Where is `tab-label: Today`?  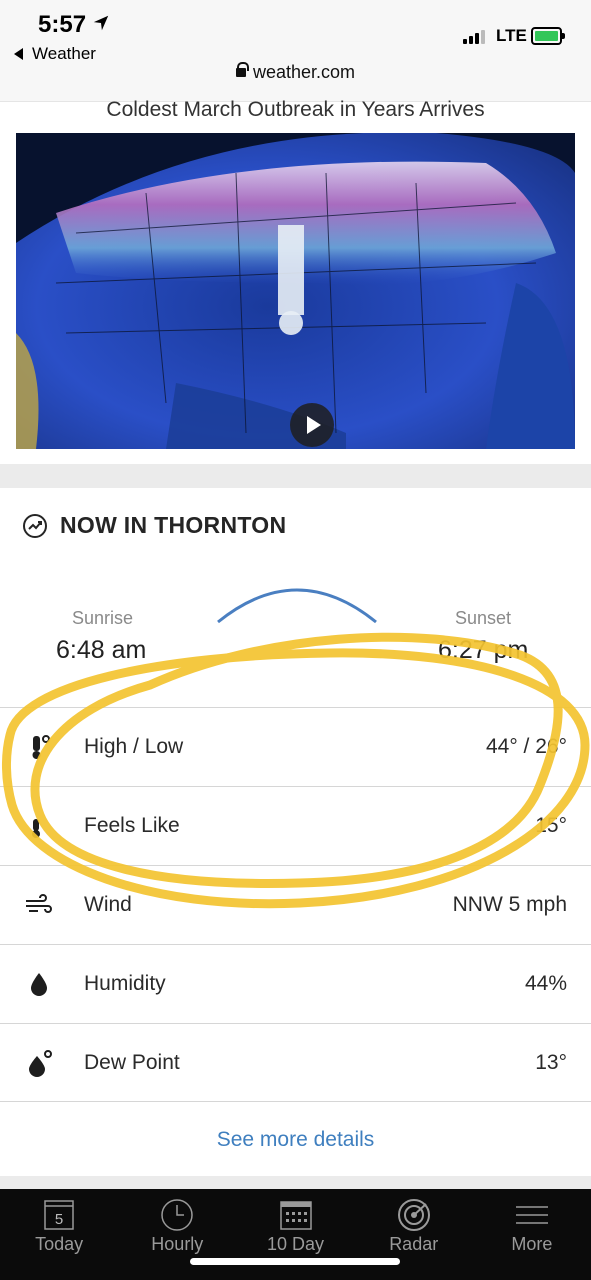 tab-label: Today is located at coordinates (59, 1244).